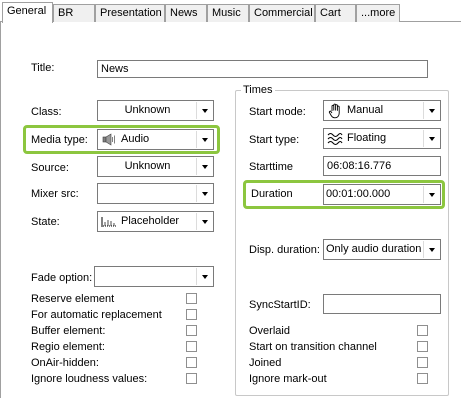 The height and width of the screenshot is (398, 461). I want to click on fade-option-select, so click(154, 276).